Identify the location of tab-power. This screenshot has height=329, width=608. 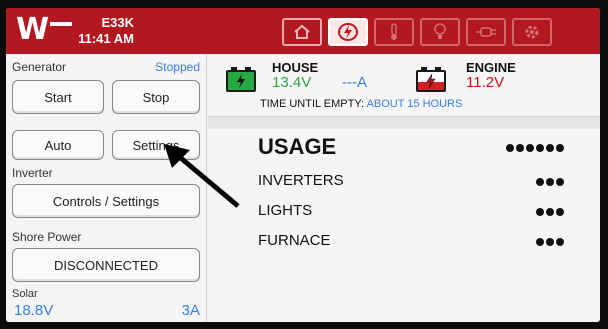
(348, 32).